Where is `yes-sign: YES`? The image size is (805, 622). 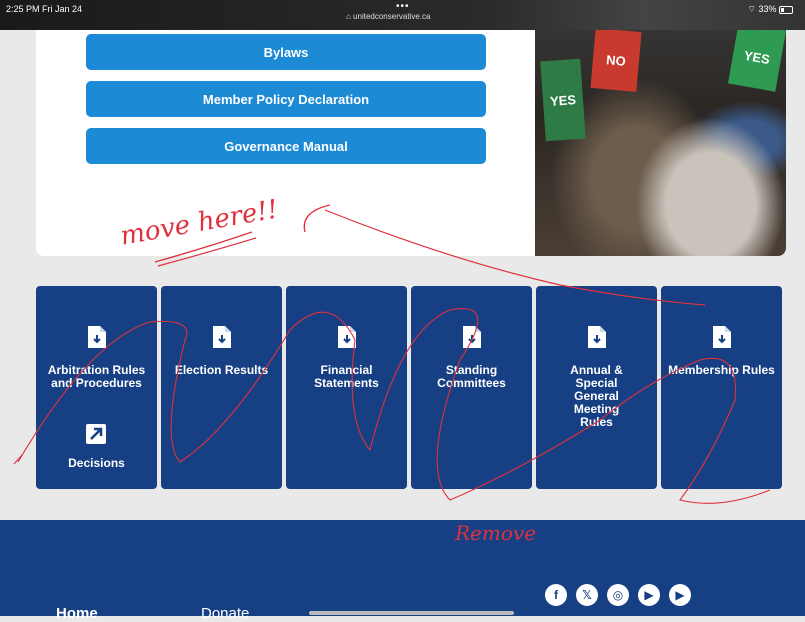 yes-sign: YES is located at coordinates (563, 100).